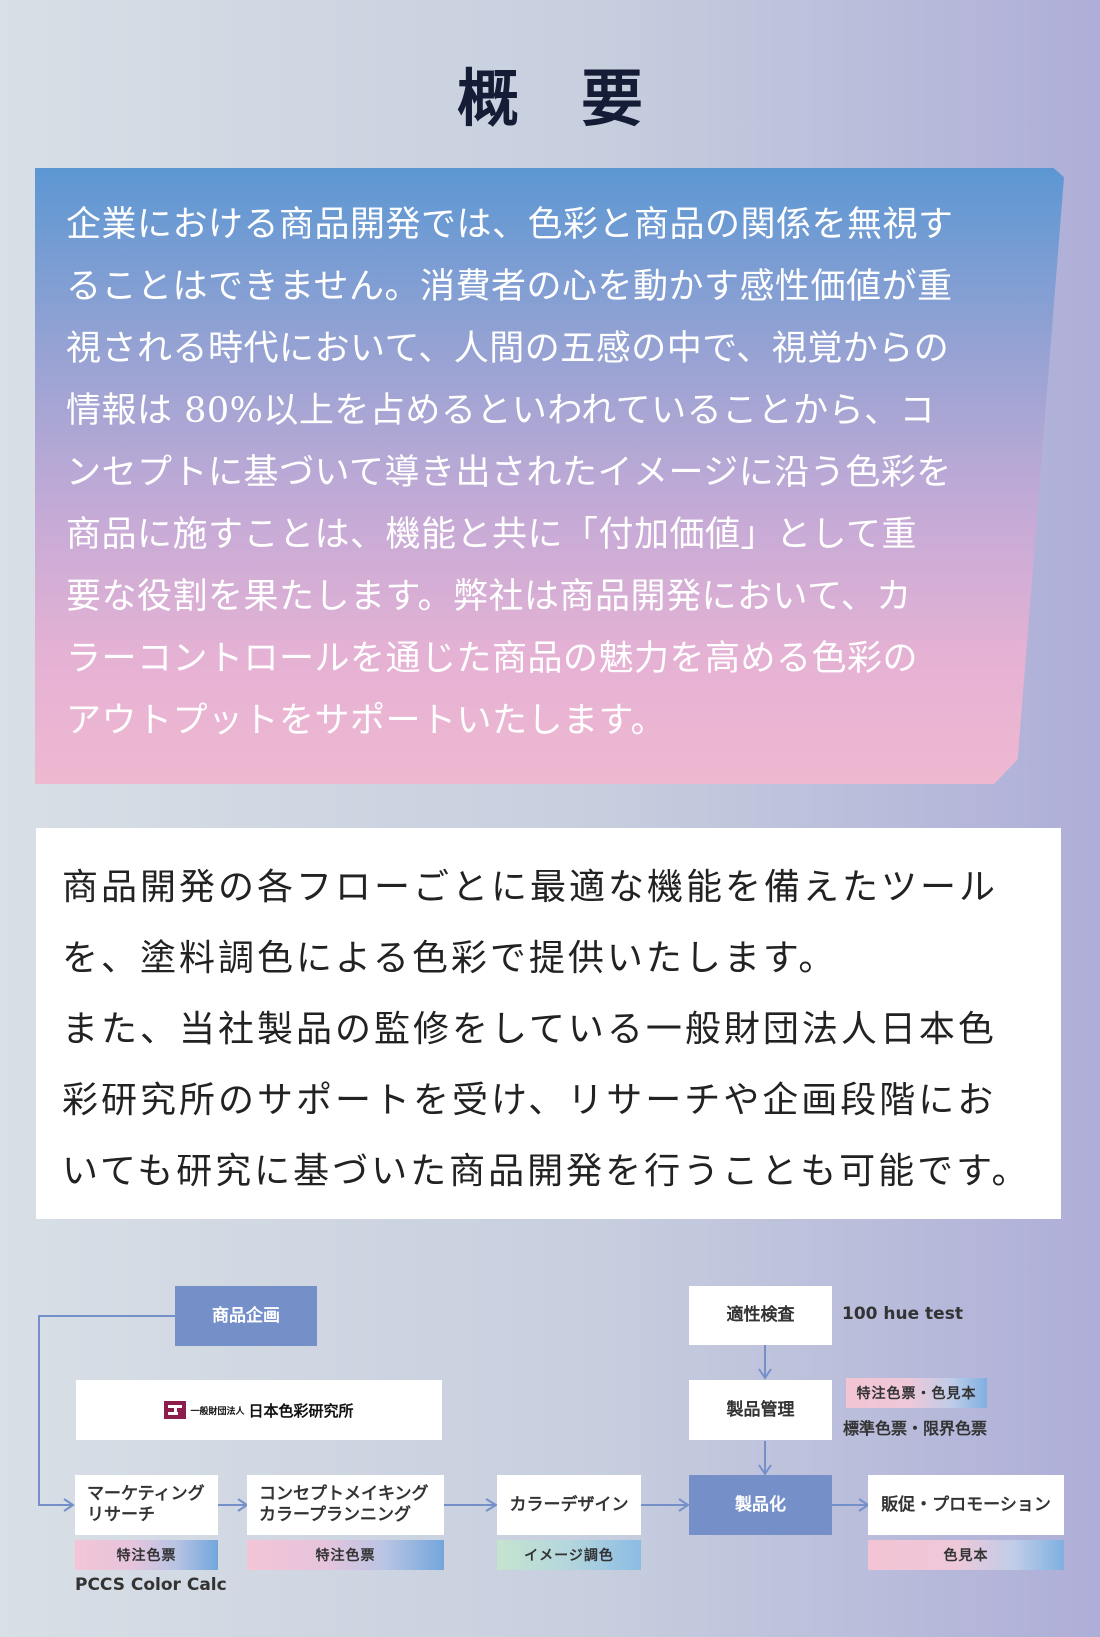 The image size is (1100, 1637). What do you see at coordinates (146, 1494) in the screenshot?
I see `marketing-line1: マーケティング` at bounding box center [146, 1494].